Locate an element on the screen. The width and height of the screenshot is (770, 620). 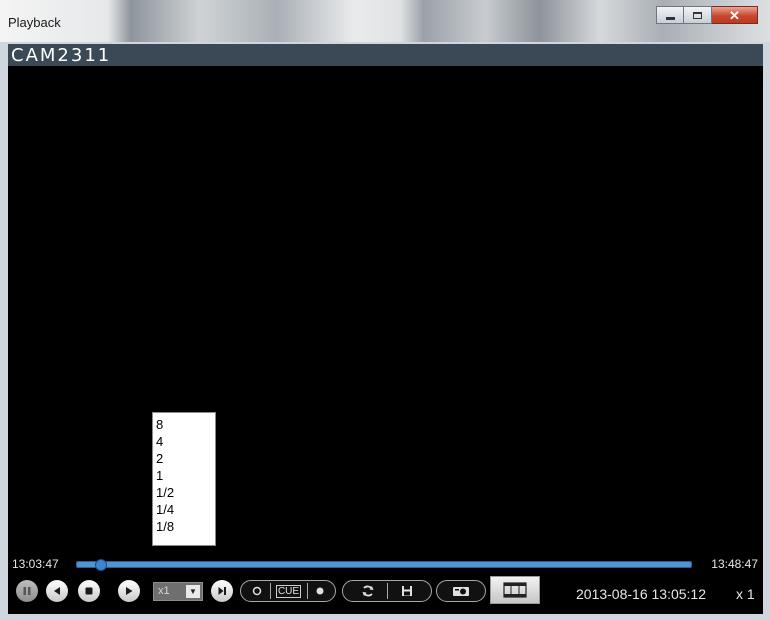
sync-save-group is located at coordinates (387, 591).